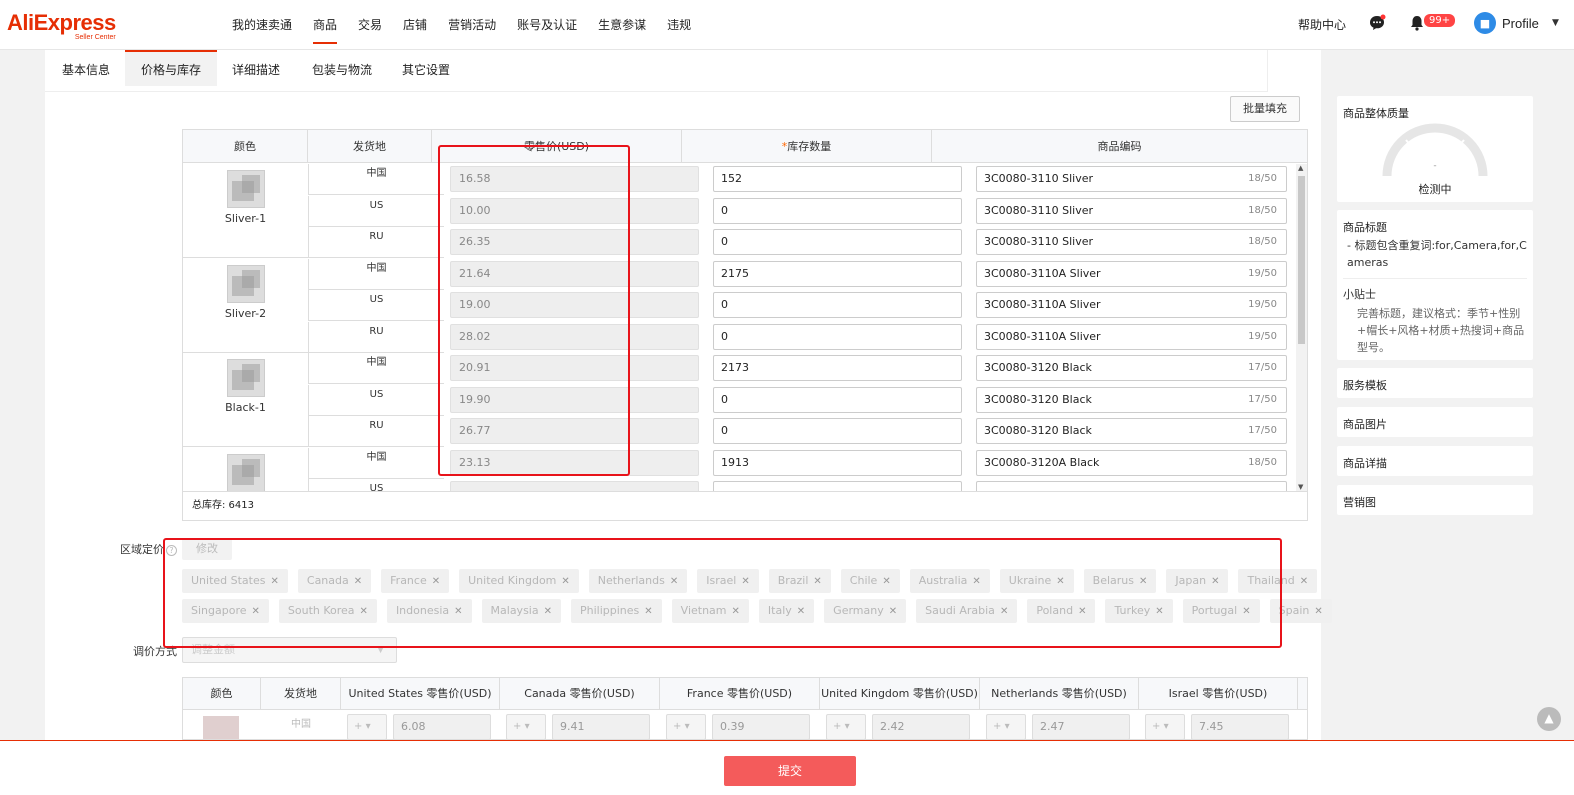 The height and width of the screenshot is (795, 1574). Describe the element at coordinates (574, 242) in the screenshot. I see `retail-price-input: 26.35` at that location.